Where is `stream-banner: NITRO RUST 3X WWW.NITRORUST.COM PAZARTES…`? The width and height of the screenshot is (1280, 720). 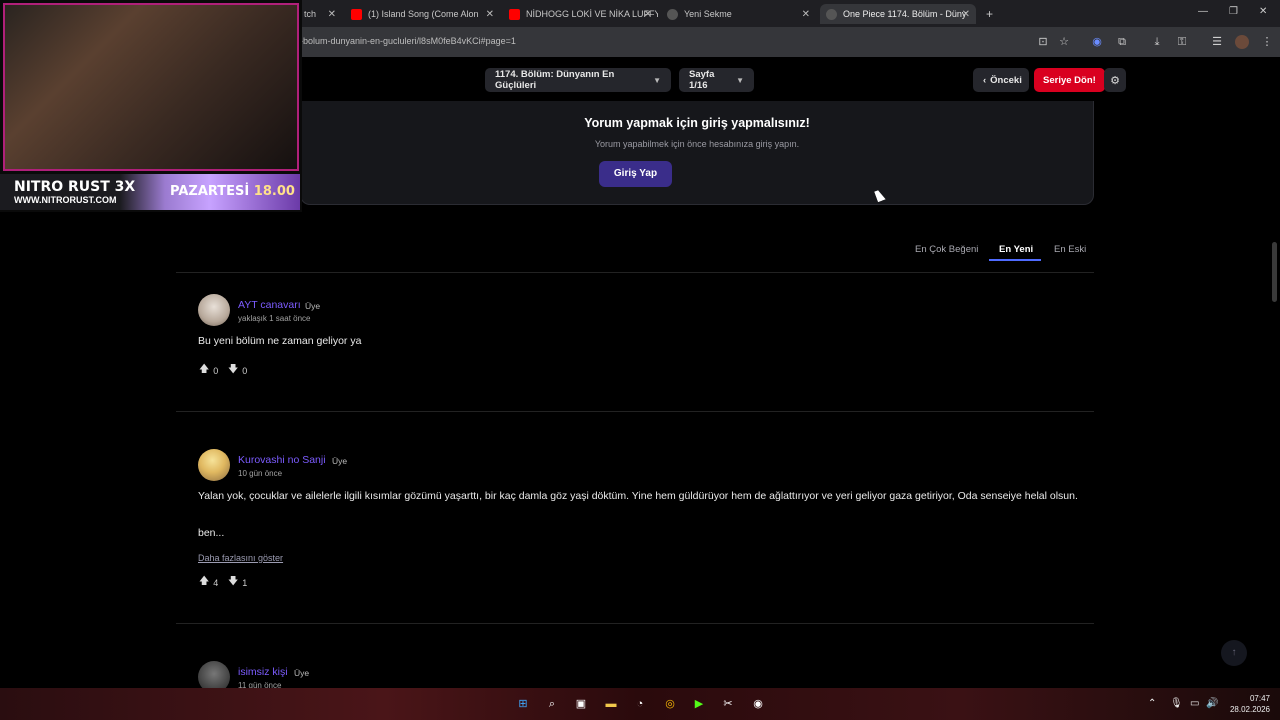 stream-banner: NITRO RUST 3X WWW.NITRORUST.COM PAZARTES… is located at coordinates (150, 192).